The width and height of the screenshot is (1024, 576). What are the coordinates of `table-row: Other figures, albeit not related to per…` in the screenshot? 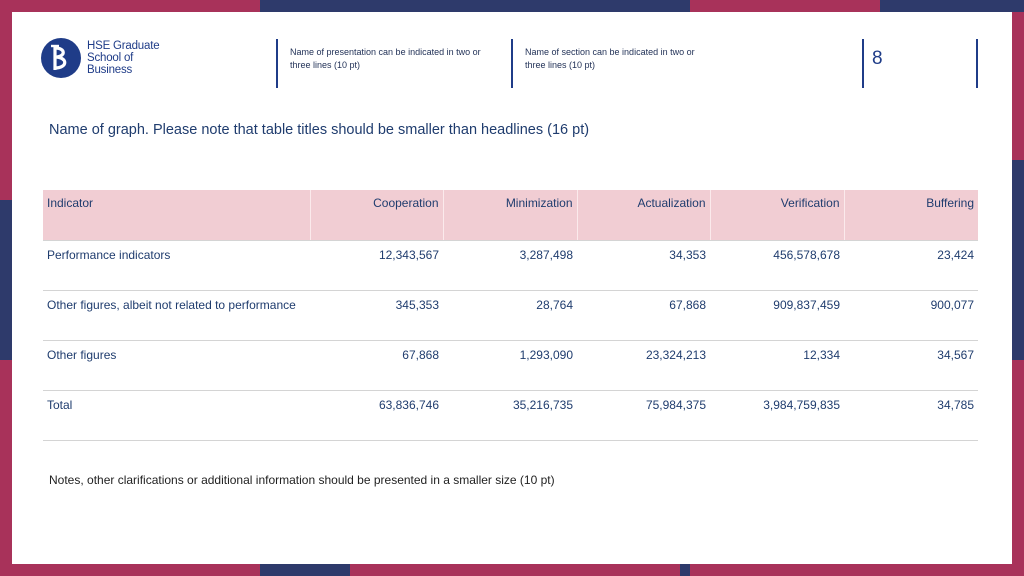 It's located at (510, 315).